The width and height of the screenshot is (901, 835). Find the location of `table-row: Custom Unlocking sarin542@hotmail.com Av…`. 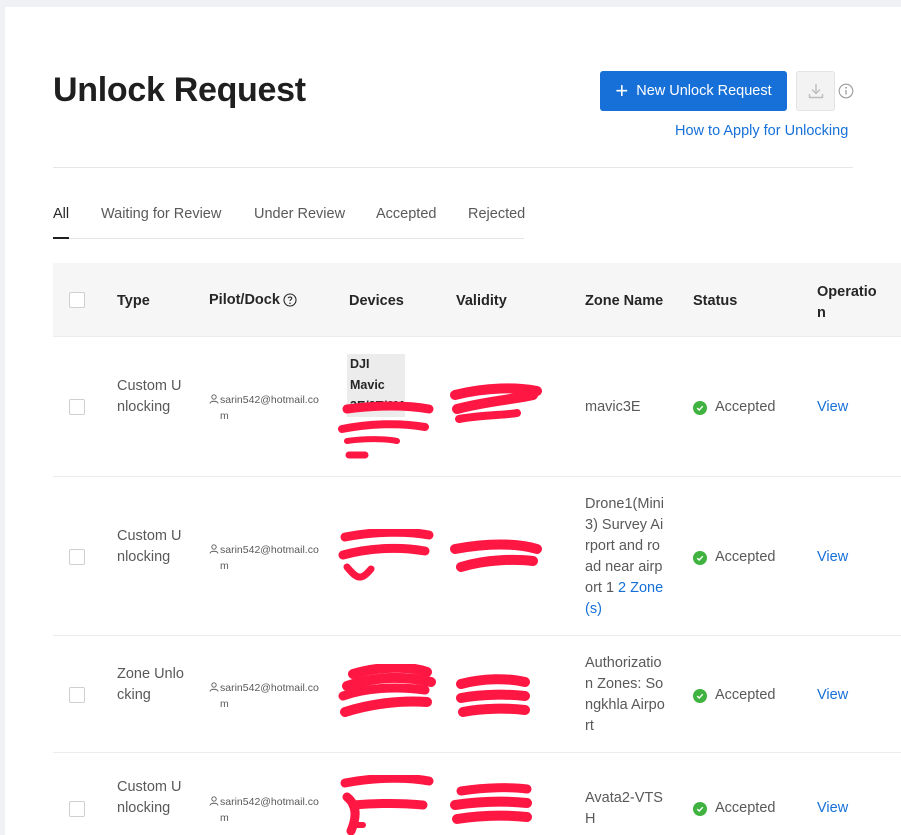

table-row: Custom Unlocking sarin542@hotmail.com Av… is located at coordinates (477, 794).